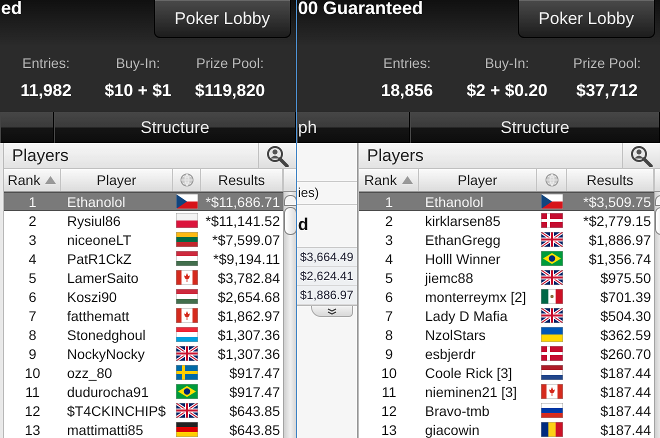 This screenshot has width=660, height=438. I want to click on table-cell-text: $3,782.84, so click(248, 278).